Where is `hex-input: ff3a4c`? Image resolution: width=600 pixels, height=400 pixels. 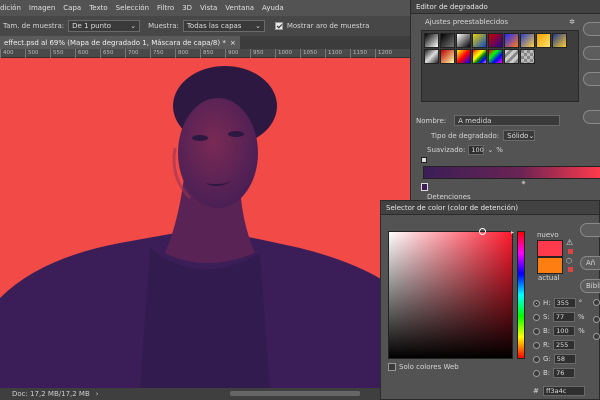 hex-input: ff3a4c is located at coordinates (564, 391).